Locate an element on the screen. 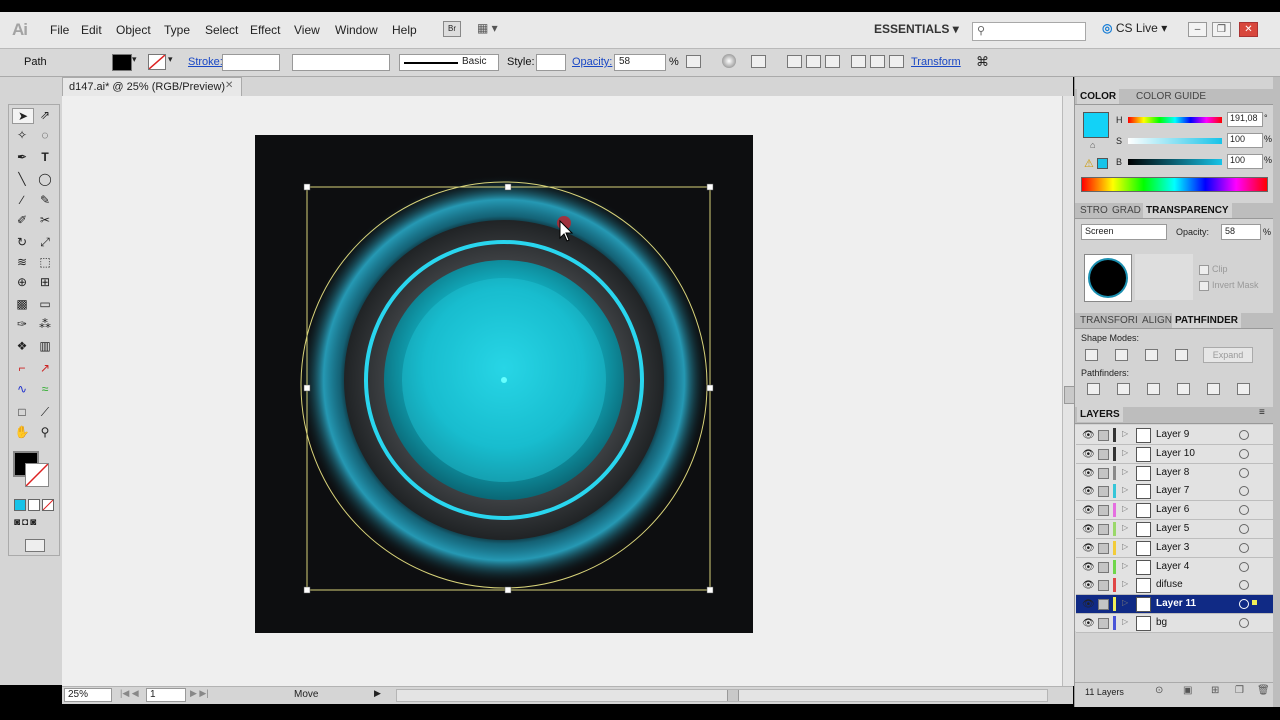 This screenshot has height=720, width=1280. minimize-button: – is located at coordinates (1197, 29).